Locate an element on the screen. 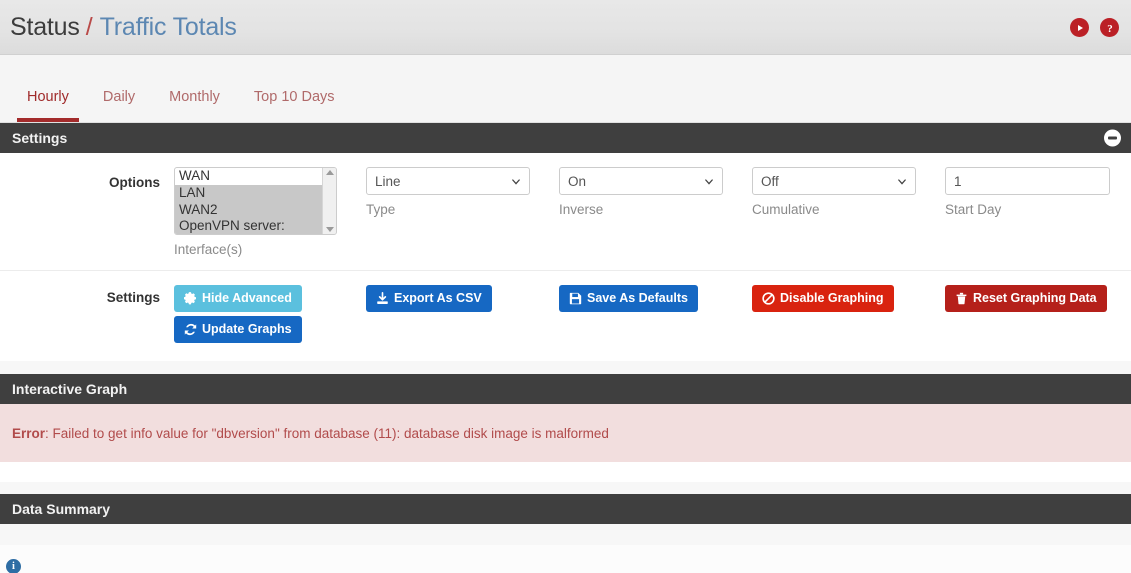 This screenshot has width=1131, height=573. start-day-help-text: Start Day is located at coordinates (973, 209).